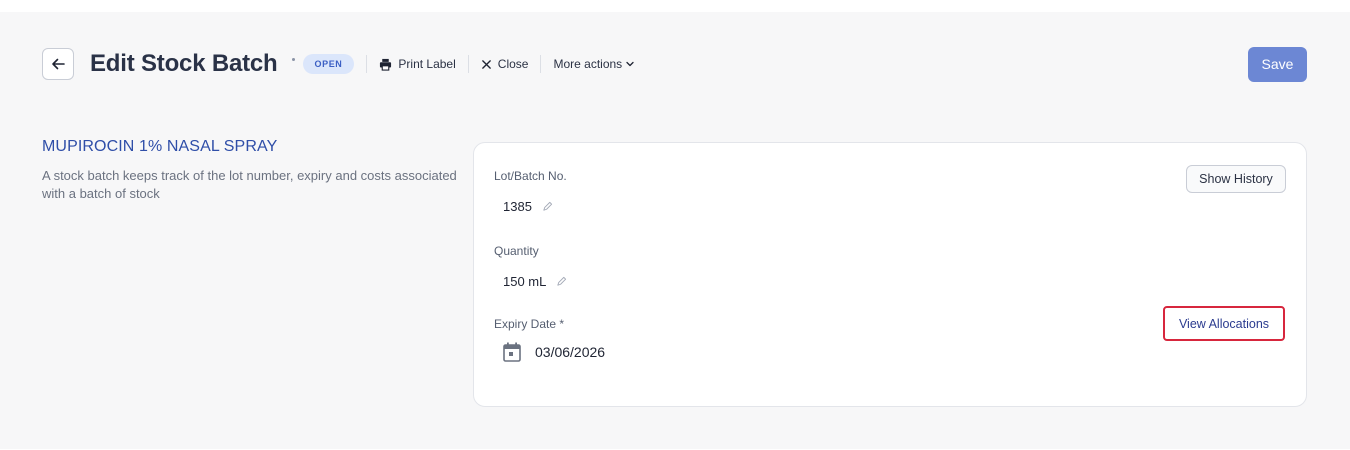  What do you see at coordinates (516, 251) in the screenshot?
I see `quantity-label: Quantity` at bounding box center [516, 251].